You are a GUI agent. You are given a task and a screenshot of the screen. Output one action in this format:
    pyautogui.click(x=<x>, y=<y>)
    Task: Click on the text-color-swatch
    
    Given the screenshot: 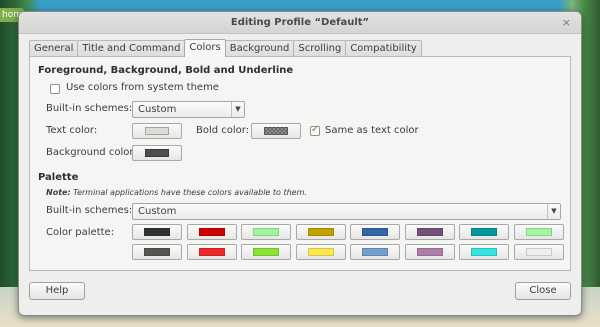 What is the action you would take?
    pyautogui.click(x=157, y=131)
    